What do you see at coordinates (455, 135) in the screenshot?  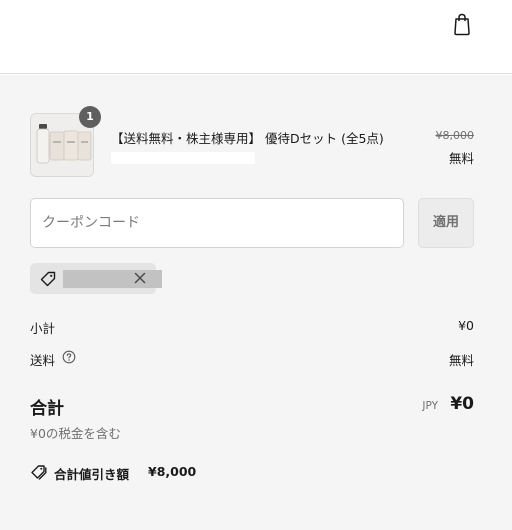 I see `original-price: ¥8,000` at bounding box center [455, 135].